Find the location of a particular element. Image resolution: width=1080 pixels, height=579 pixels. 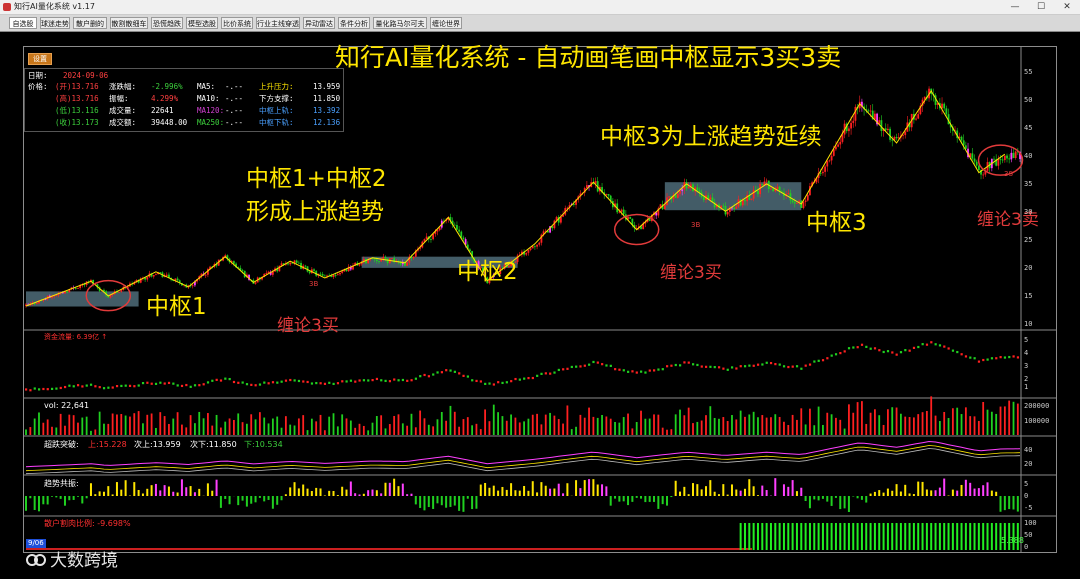

price-tick-50: 50 is located at coordinates (1028, 100).